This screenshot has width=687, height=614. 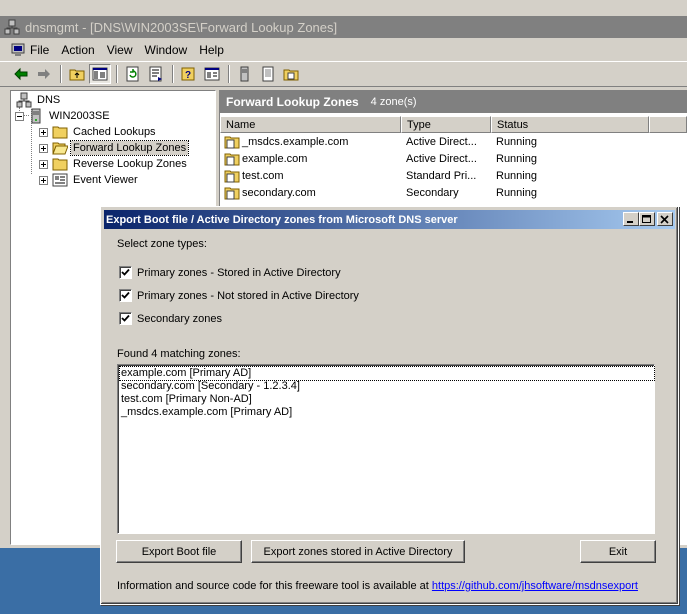 I want to click on checkbox-secondary-label: Secondary zones, so click(x=179, y=319).